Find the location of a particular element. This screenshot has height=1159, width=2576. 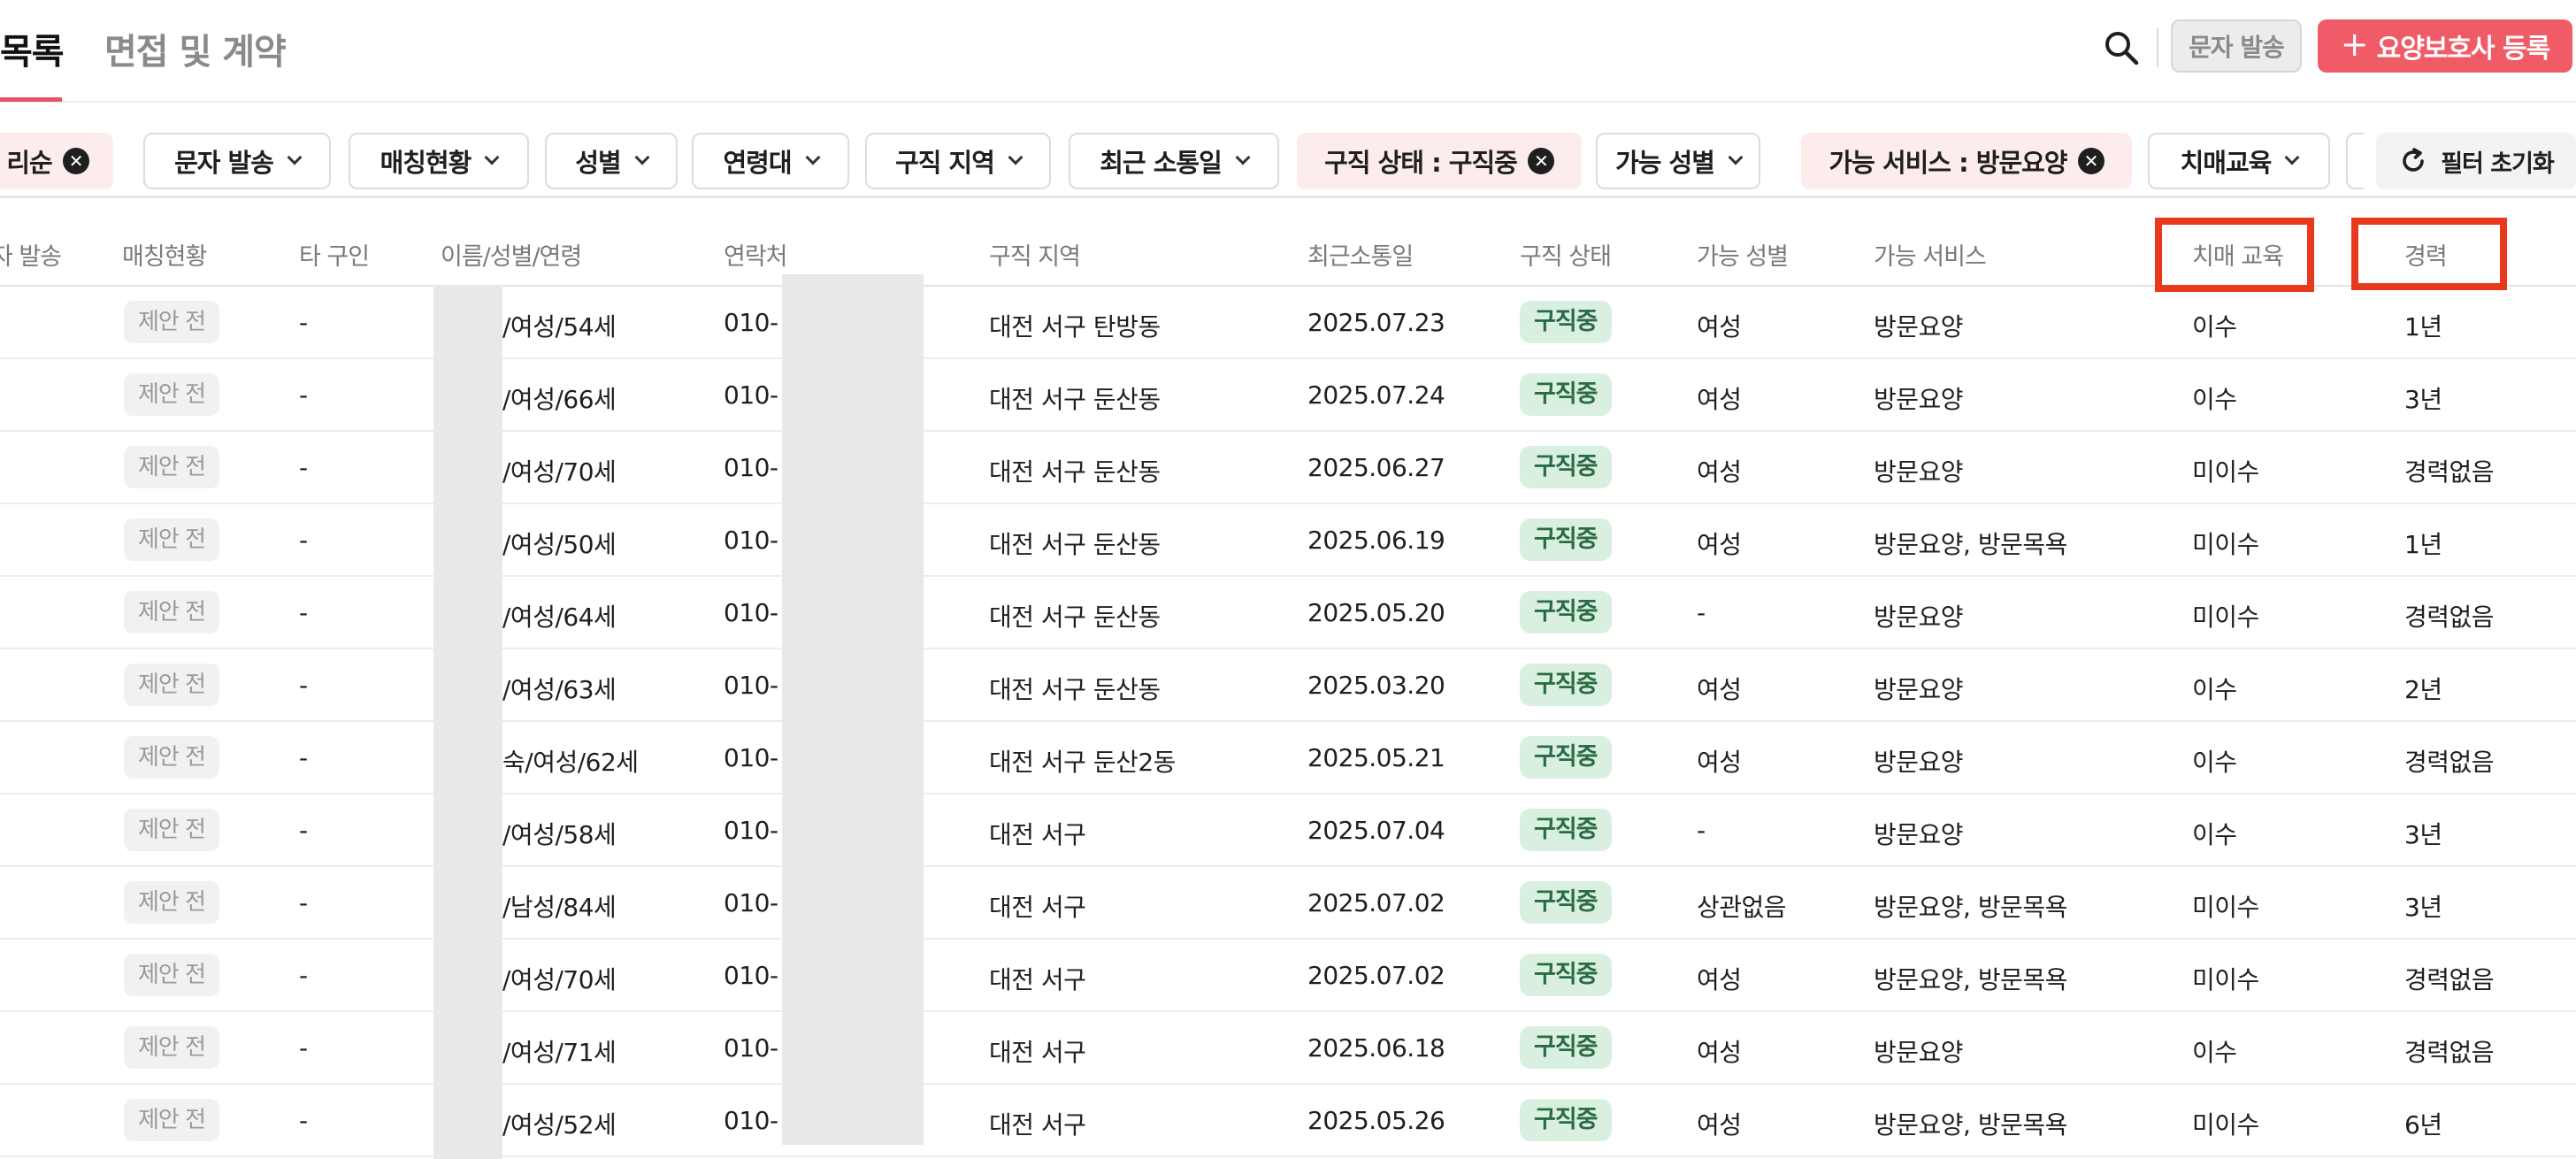

cell-last-contact: 2025.03.20 is located at coordinates (1376, 685).